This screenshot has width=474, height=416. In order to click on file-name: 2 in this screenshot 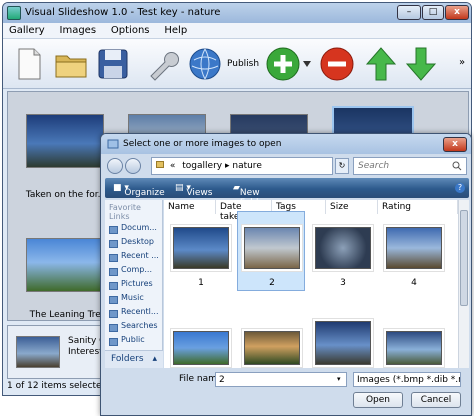, I will do `click(272, 283)`.